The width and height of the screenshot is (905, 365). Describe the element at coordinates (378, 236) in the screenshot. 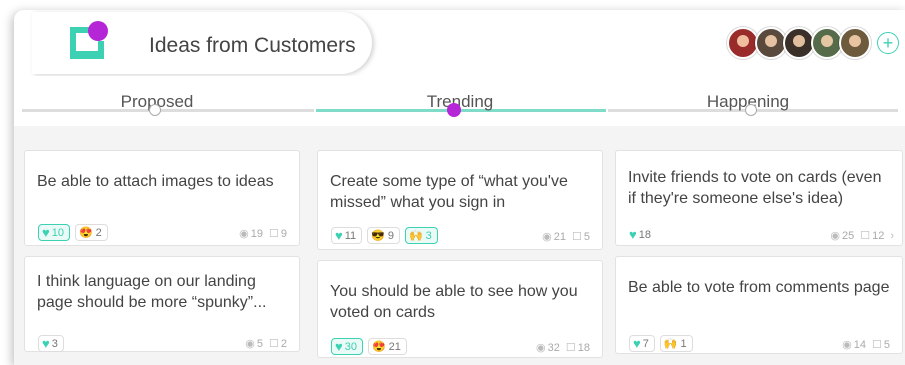

I see `sunglasses-emoji-icon: 😎` at that location.